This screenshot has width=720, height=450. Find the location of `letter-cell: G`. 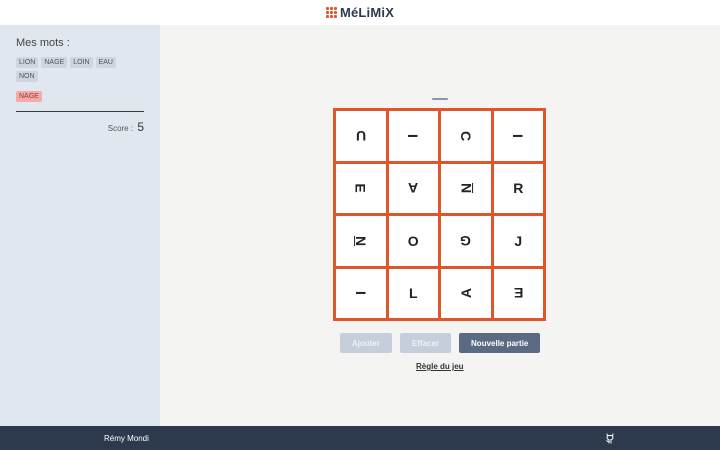

letter-cell: G is located at coordinates (466, 241).